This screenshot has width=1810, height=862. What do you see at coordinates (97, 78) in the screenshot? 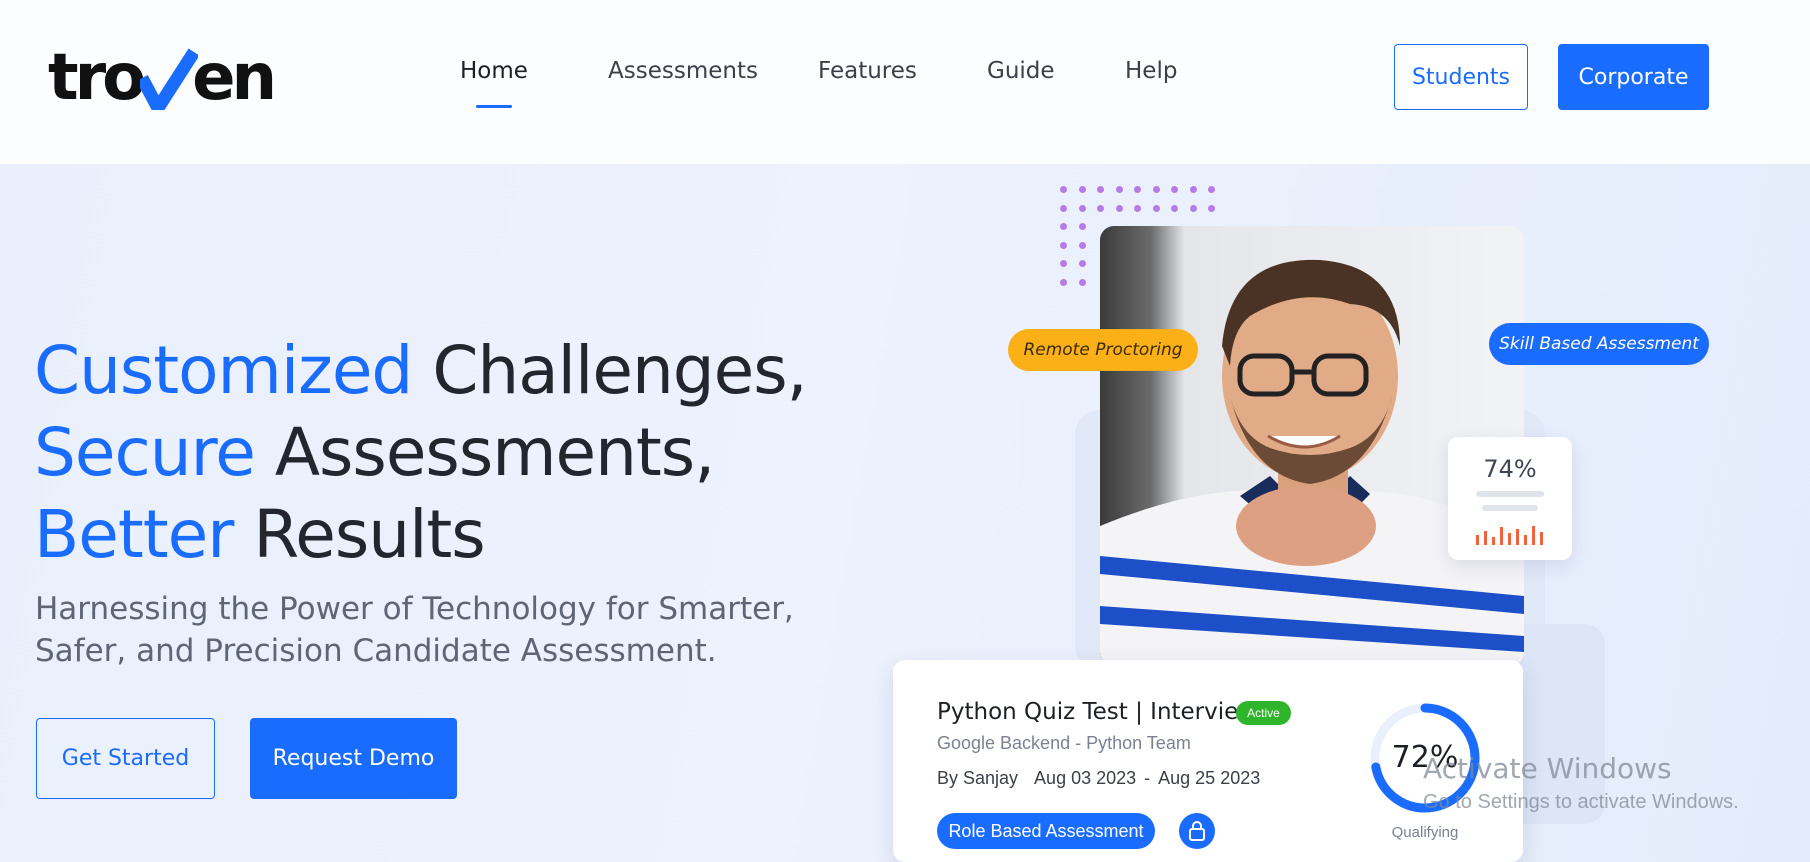
I see `logo-text-tro: tro` at bounding box center [97, 78].